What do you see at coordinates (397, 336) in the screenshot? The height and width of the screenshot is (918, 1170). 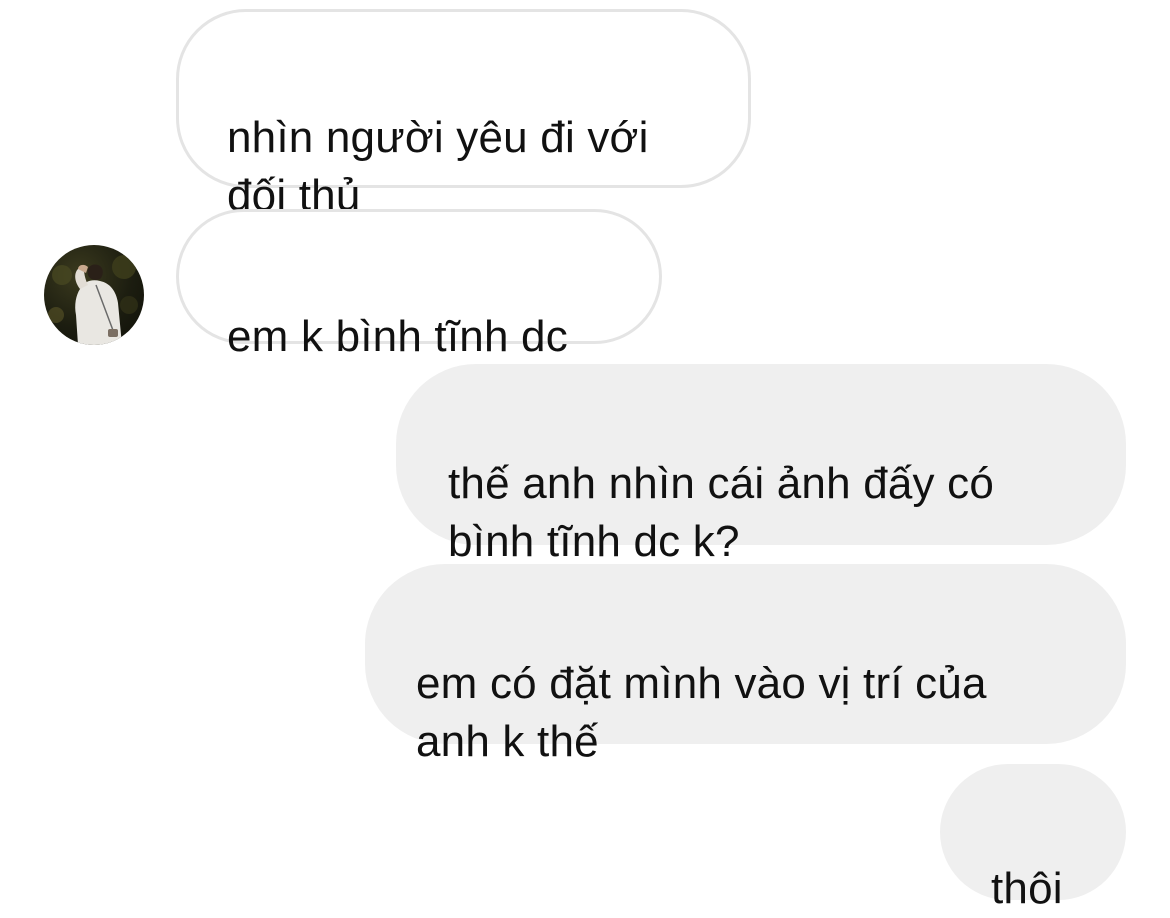 I see `message-text: em k bình tĩnh dc` at bounding box center [397, 336].